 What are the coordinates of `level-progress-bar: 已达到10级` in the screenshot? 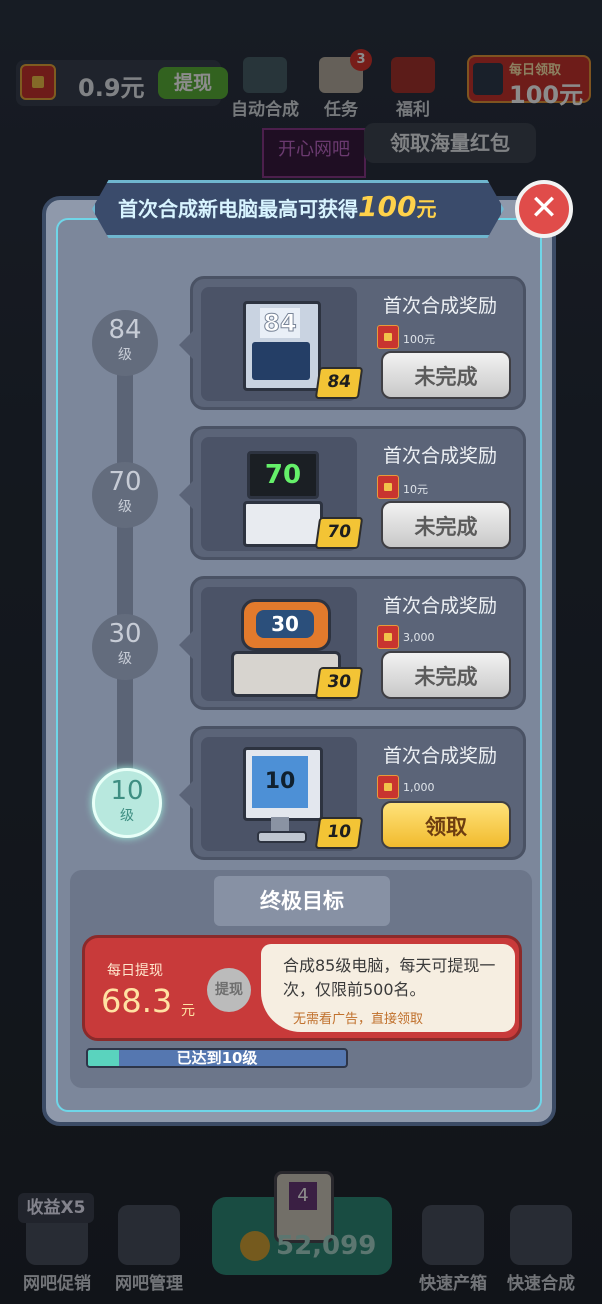 It's located at (217, 1058).